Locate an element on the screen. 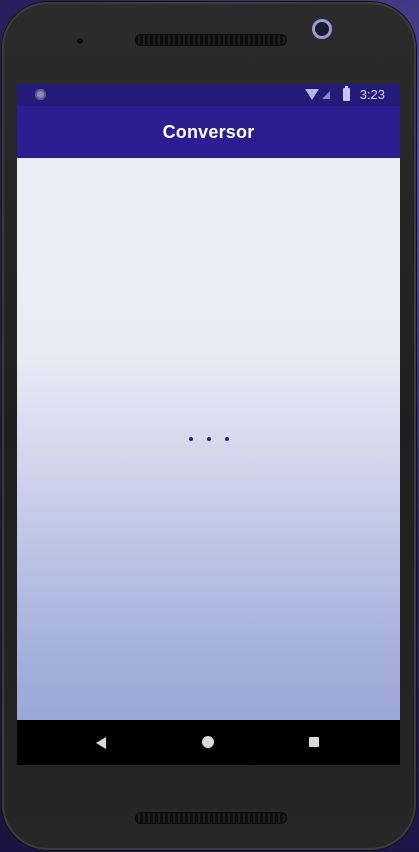  status-time: 3:23 is located at coordinates (372, 94).